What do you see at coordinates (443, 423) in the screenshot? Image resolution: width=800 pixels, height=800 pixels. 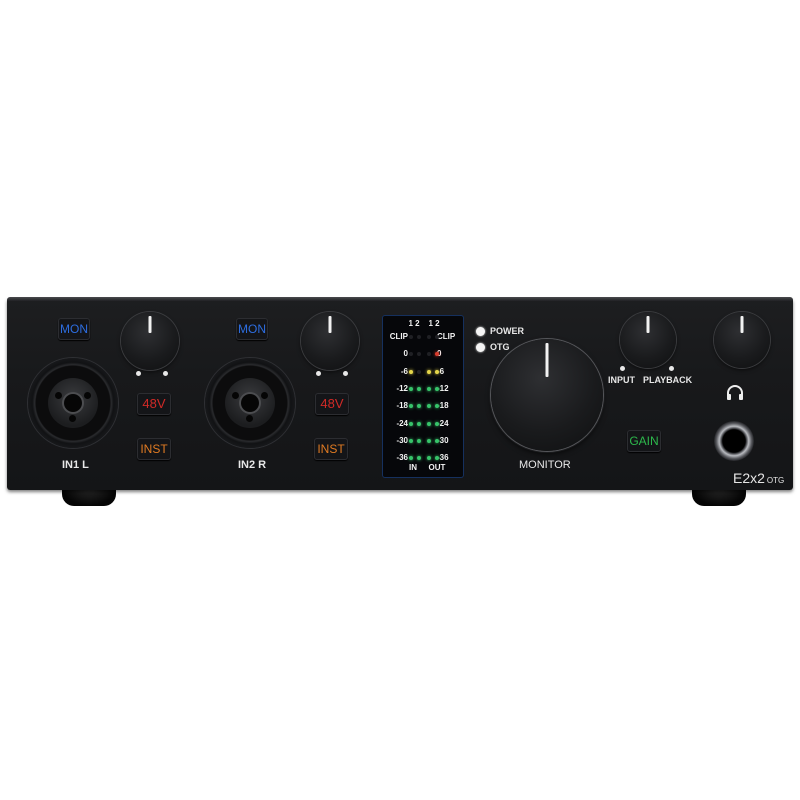 I see `meter-scale-label-out: -24` at bounding box center [443, 423].